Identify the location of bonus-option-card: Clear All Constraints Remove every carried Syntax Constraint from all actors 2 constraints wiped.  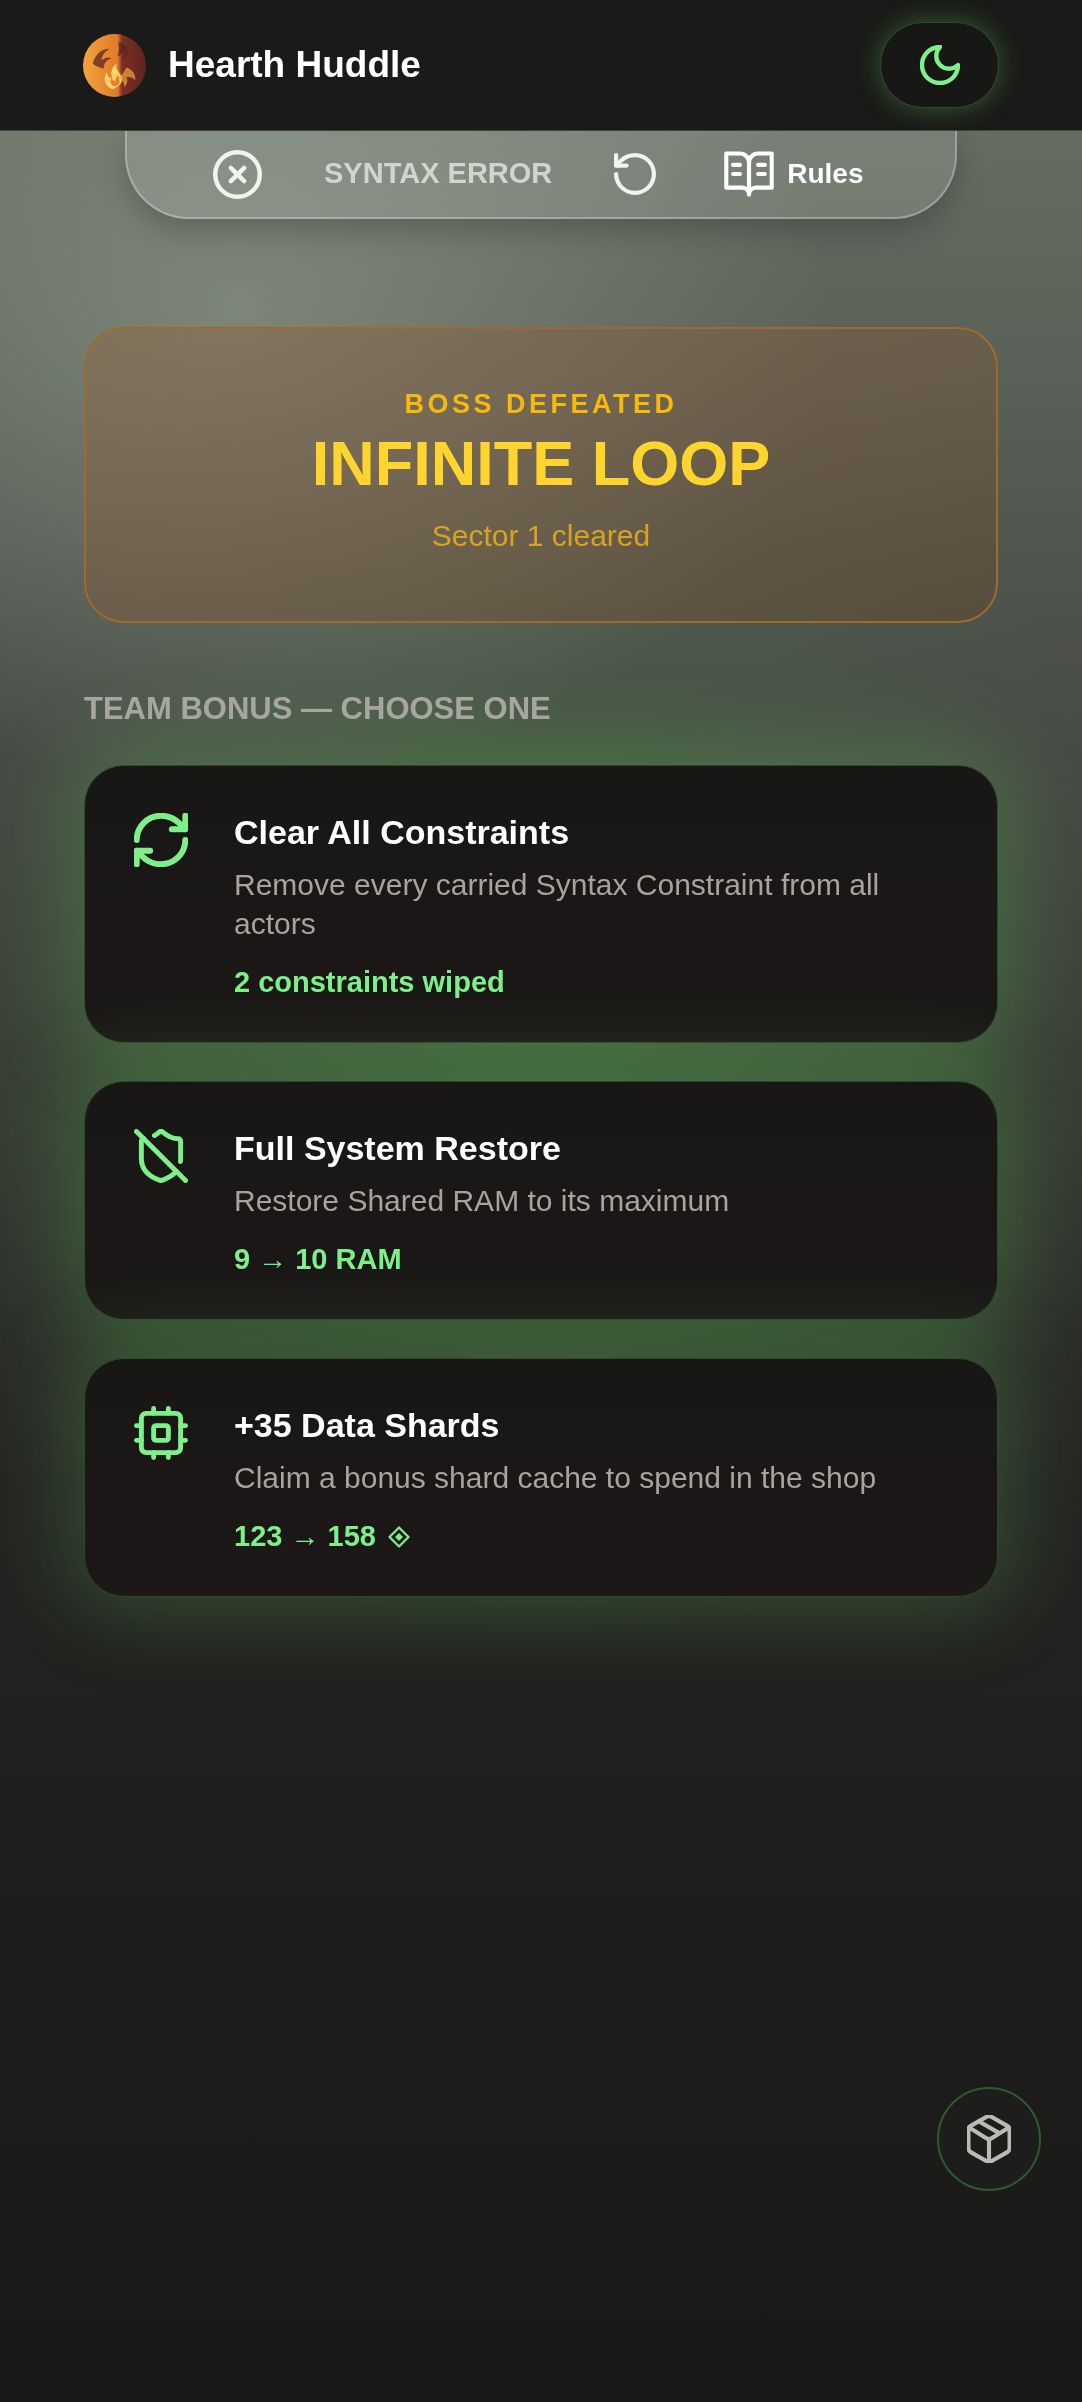
(541, 904).